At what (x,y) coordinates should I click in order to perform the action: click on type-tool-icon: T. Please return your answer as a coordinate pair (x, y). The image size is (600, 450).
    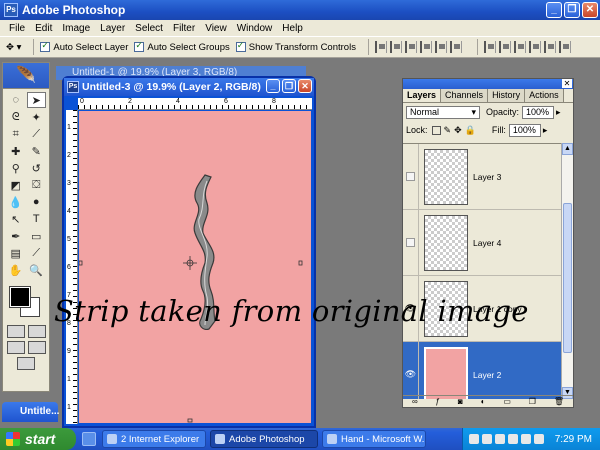
    Looking at the image, I should click on (37, 219).